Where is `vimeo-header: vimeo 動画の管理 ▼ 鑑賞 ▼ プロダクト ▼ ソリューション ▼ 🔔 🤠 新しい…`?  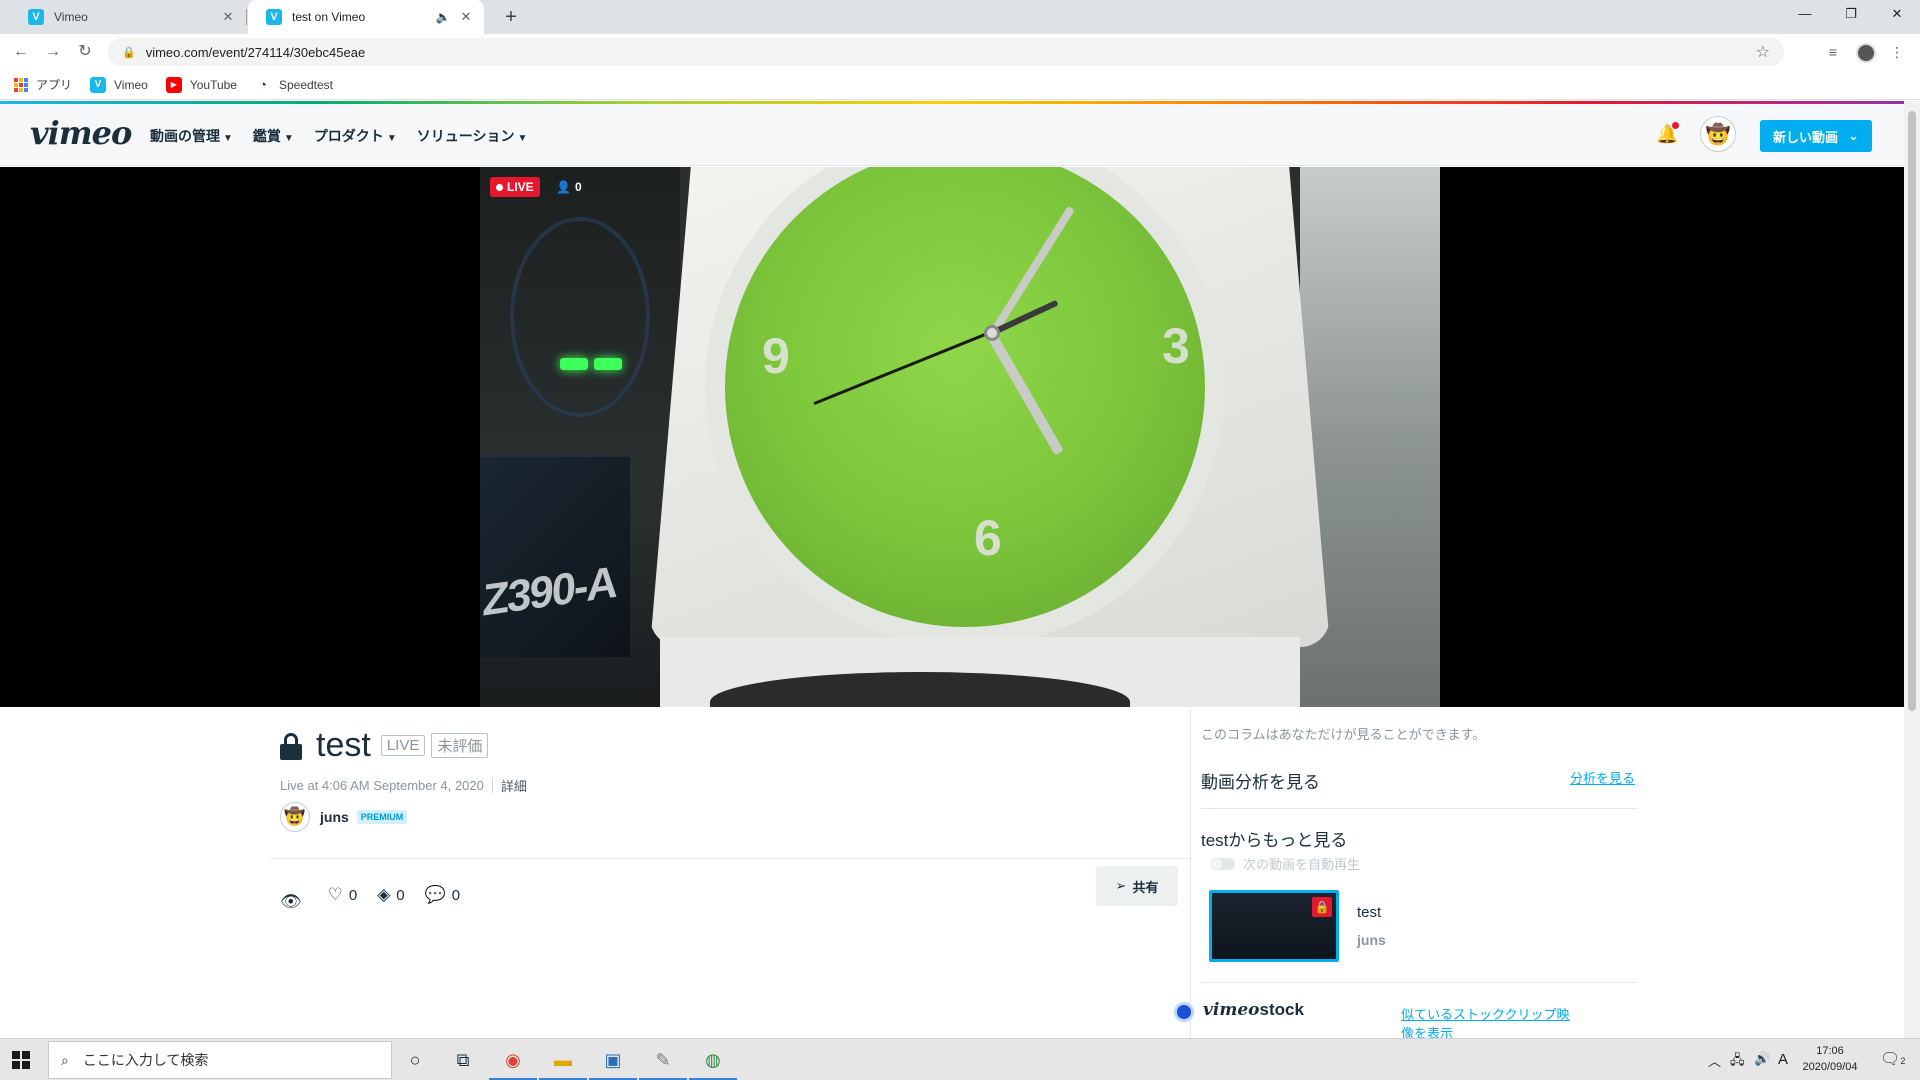
vimeo-header: vimeo 動画の管理 ▼ 鑑賞 ▼ プロダクト ▼ ソリューション ▼ 🔔 🤠 新しい… is located at coordinates (952, 135).